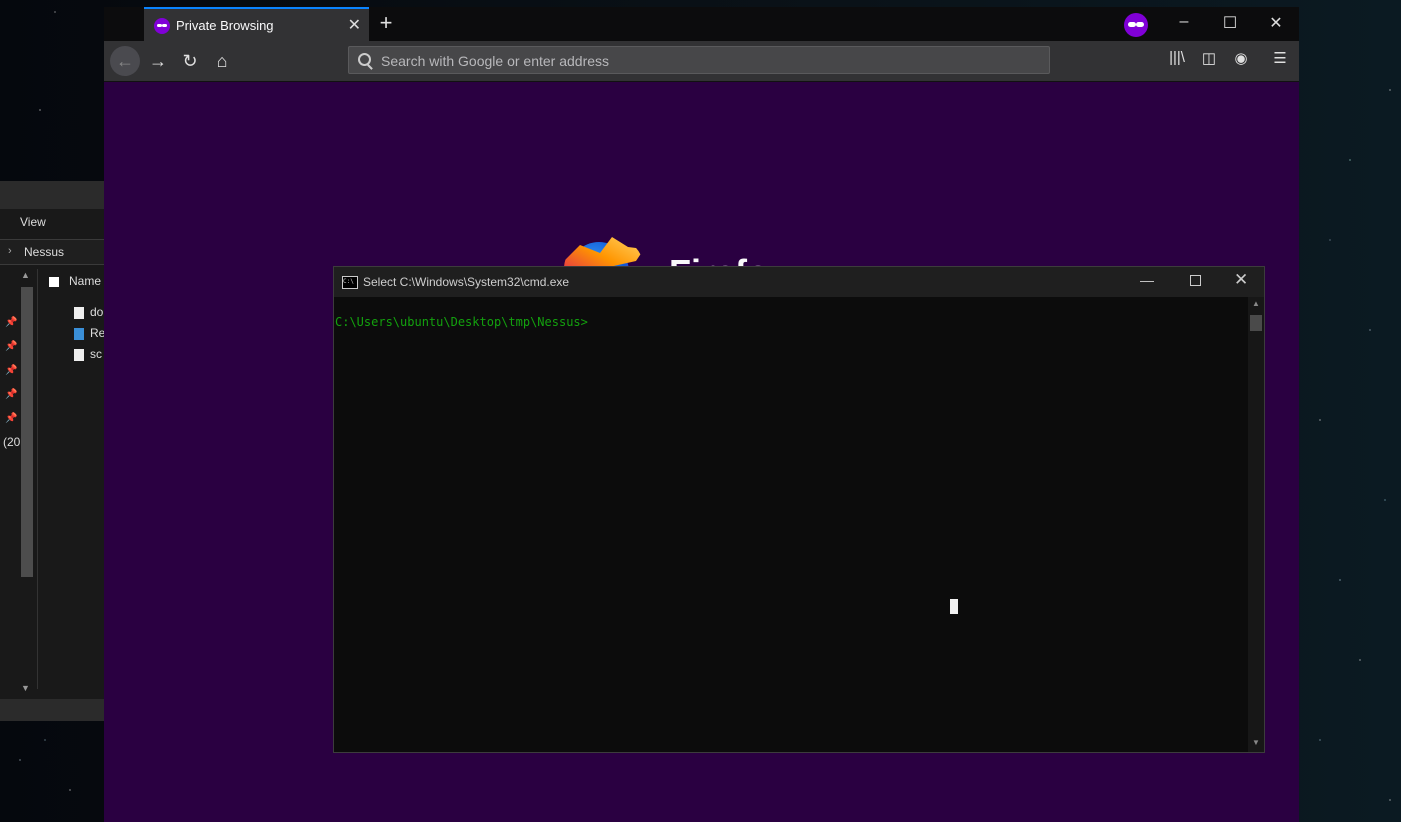 The image size is (1401, 822). I want to click on library-icon: |||\, so click(1177, 57).